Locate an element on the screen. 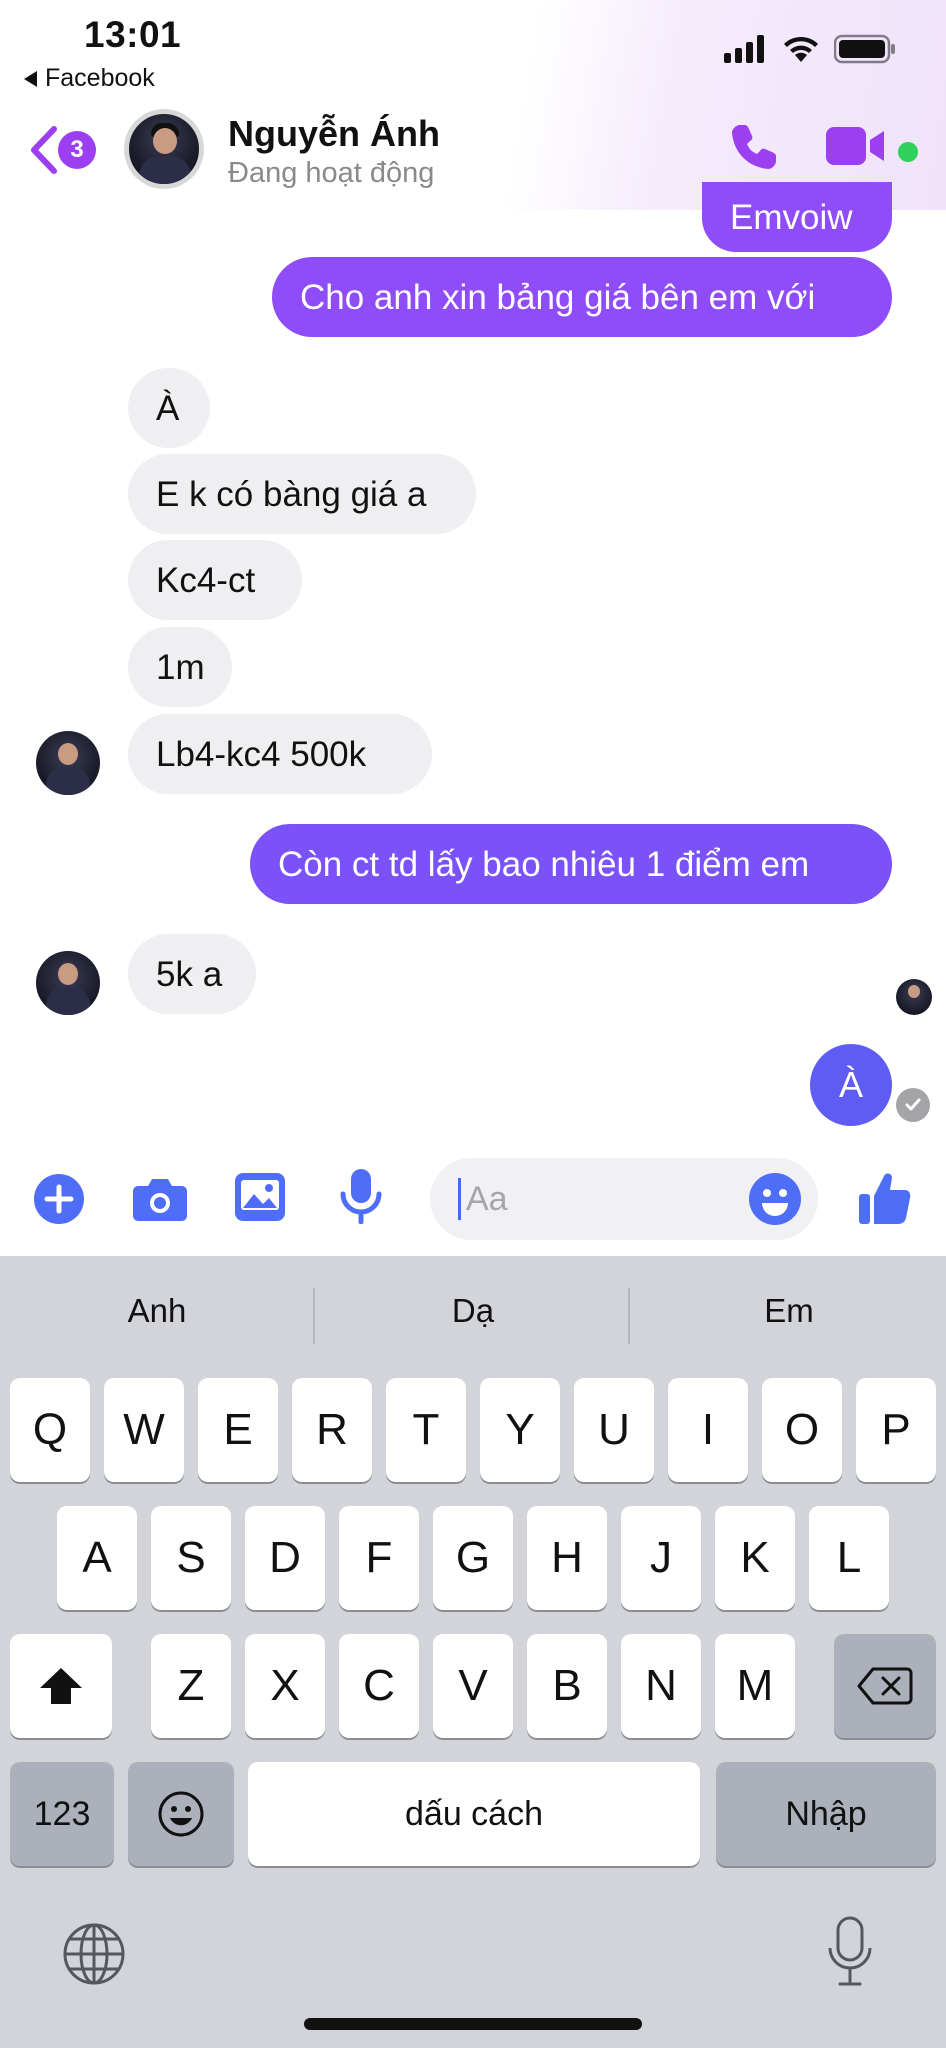 The width and height of the screenshot is (946, 2048). key-h: H is located at coordinates (567, 1558).